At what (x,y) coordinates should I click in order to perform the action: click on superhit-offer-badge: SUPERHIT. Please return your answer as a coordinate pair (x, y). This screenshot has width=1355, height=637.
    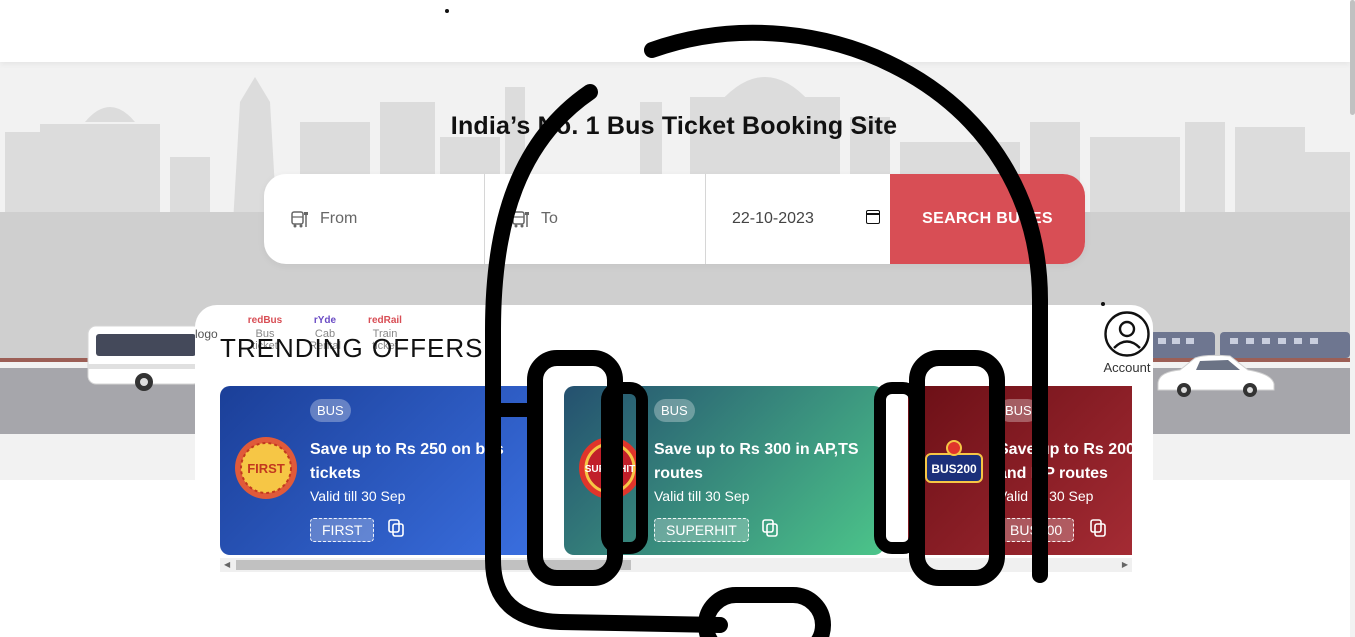
    Looking at the image, I should click on (610, 468).